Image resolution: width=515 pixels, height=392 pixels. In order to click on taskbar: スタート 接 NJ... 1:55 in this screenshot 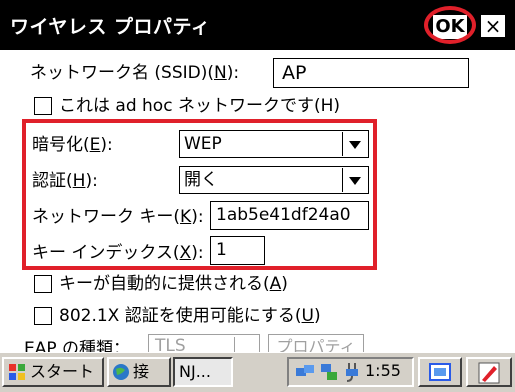, I will do `click(257, 372)`.